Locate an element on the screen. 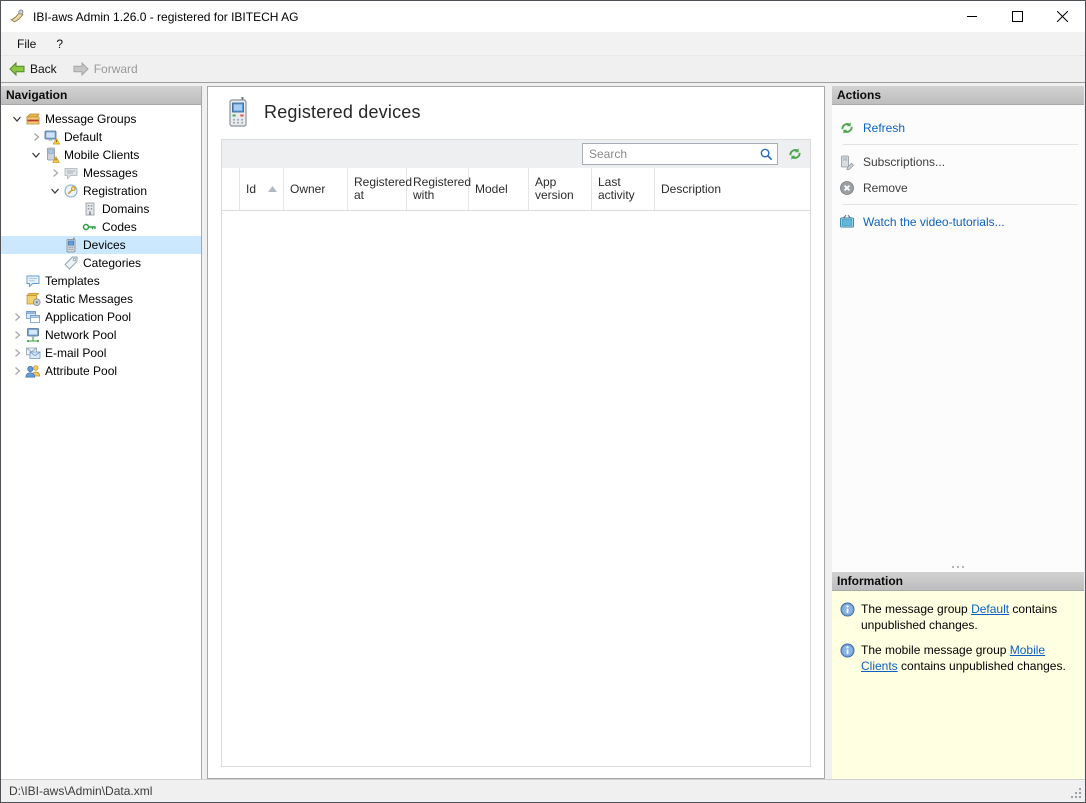 Image resolution: width=1086 pixels, height=803 pixels. tree-item-categories: Categories is located at coordinates (101, 263).